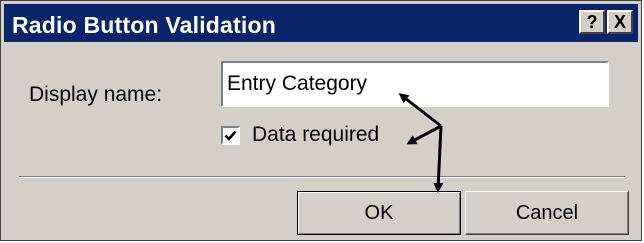 The height and width of the screenshot is (243, 644). I want to click on data-required-checkbox, so click(230, 135).